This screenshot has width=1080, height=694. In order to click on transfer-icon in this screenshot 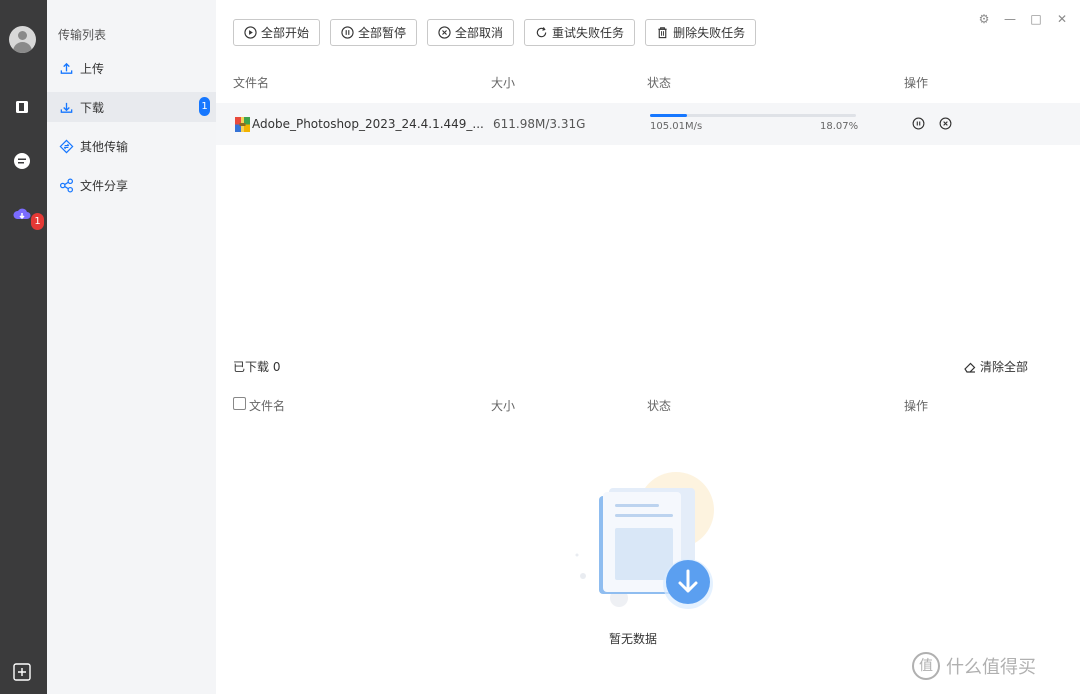, I will do `click(66, 146)`.